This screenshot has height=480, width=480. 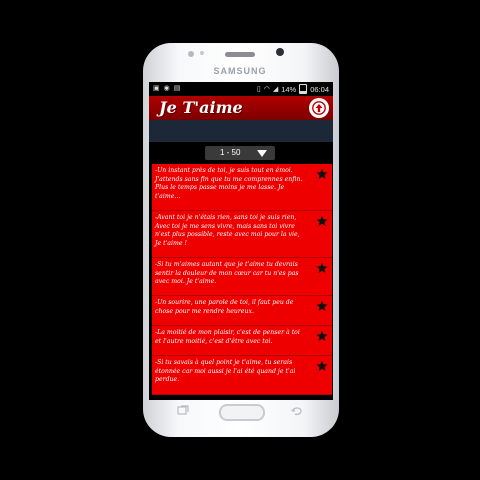 I want to click on battery-percent: 14%, so click(x=289, y=89).